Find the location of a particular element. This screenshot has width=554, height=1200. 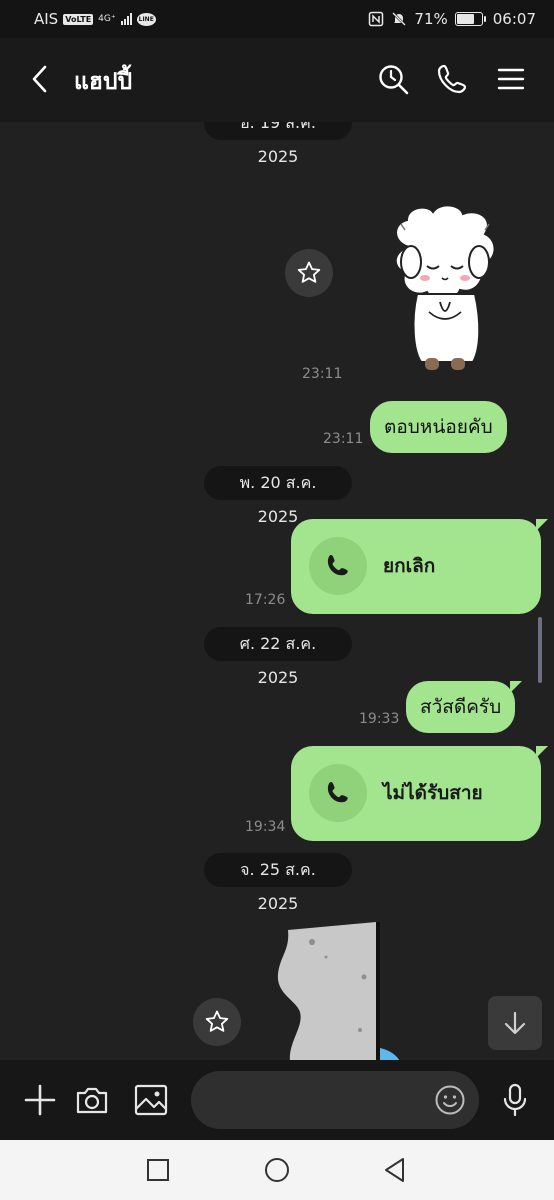

battery-percent: 71% is located at coordinates (431, 19).